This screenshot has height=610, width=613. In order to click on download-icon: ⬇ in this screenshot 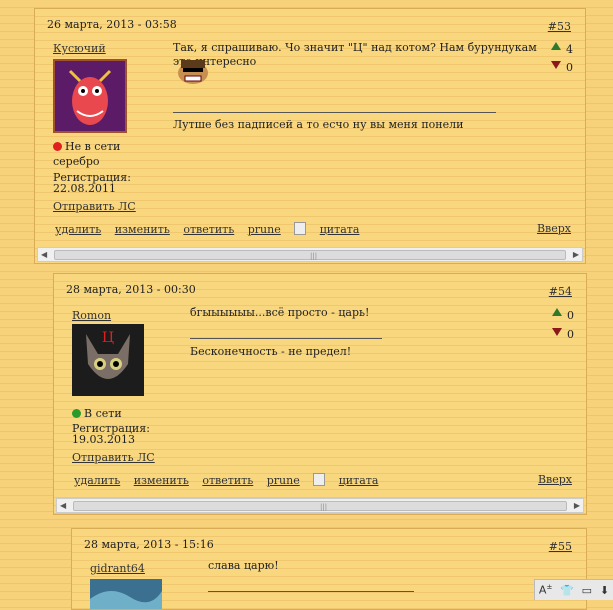, I will do `click(604, 590)`.